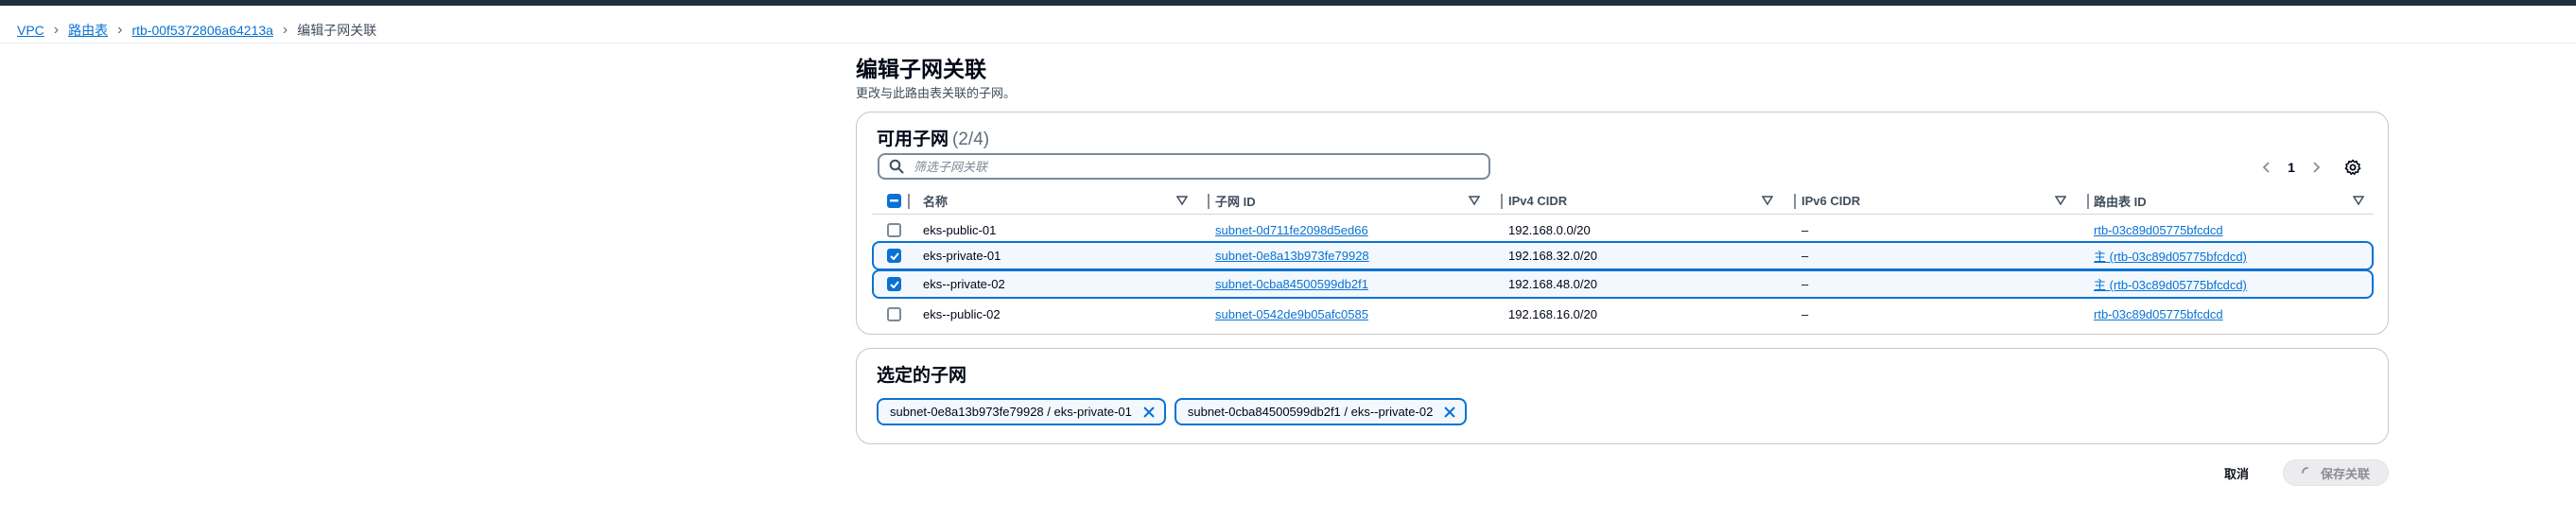  What do you see at coordinates (936, 93) in the screenshot?
I see `page-description: 更改与此路由表关联的子网。` at bounding box center [936, 93].